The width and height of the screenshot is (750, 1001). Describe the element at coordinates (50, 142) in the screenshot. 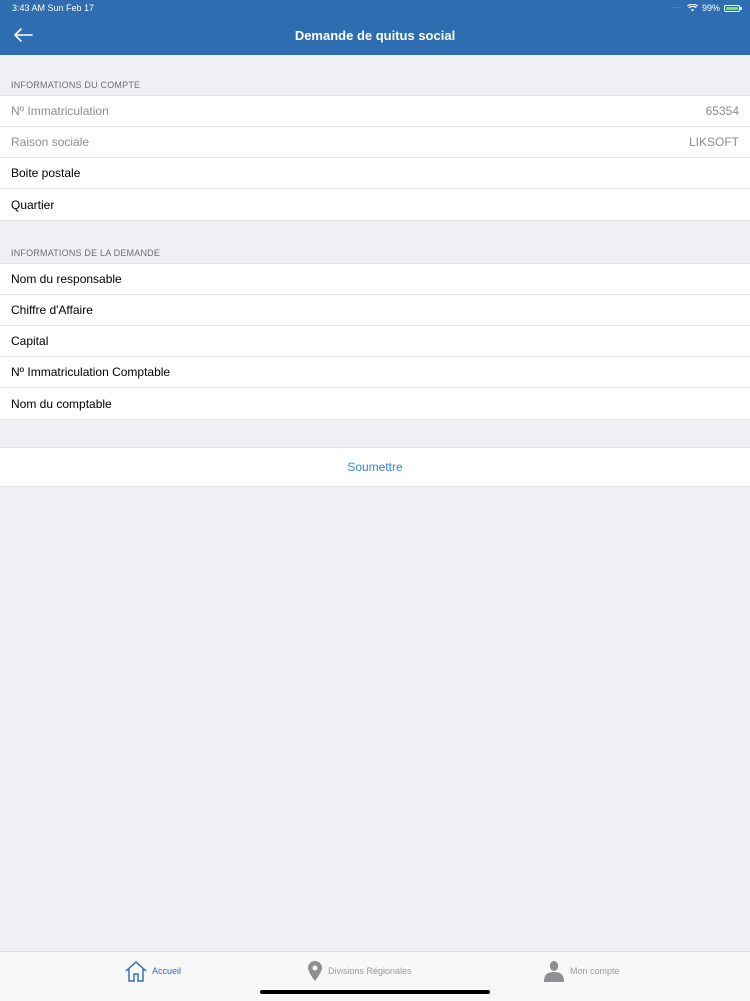

I see `field-label: Raison sociale` at that location.